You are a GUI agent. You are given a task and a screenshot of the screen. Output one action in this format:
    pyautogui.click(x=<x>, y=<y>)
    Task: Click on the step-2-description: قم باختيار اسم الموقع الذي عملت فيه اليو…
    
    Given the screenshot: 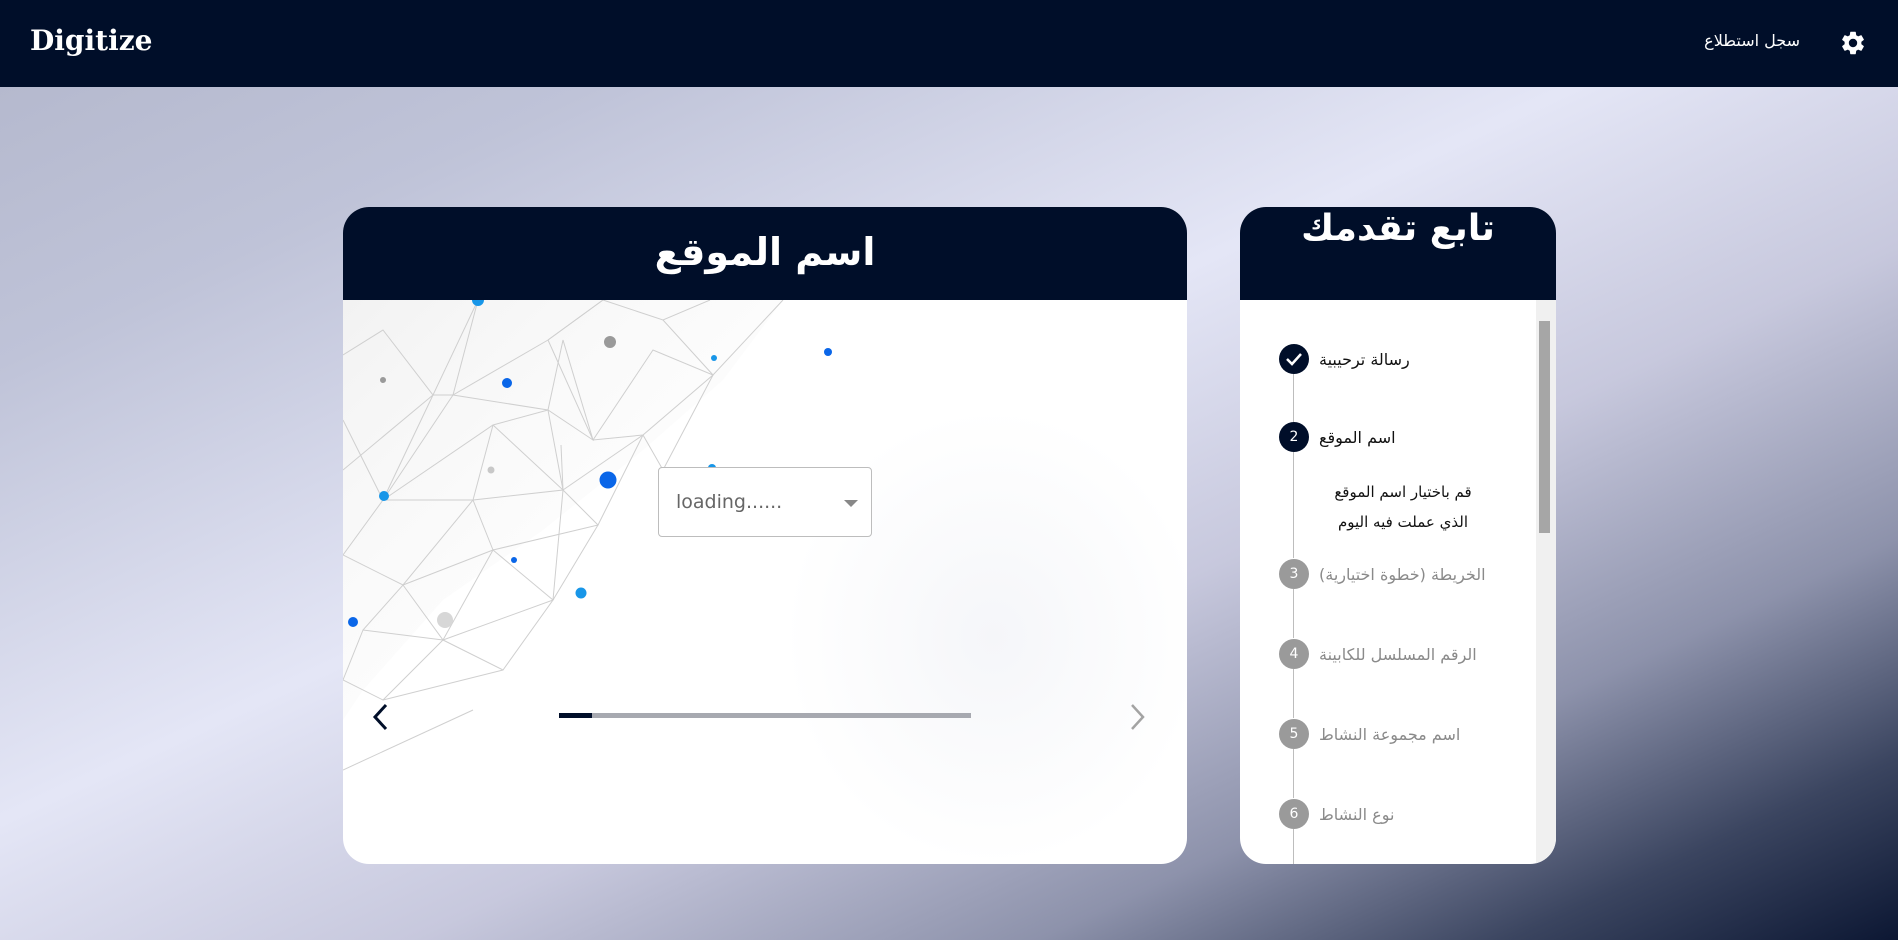 What is the action you would take?
    pyautogui.click(x=1403, y=507)
    